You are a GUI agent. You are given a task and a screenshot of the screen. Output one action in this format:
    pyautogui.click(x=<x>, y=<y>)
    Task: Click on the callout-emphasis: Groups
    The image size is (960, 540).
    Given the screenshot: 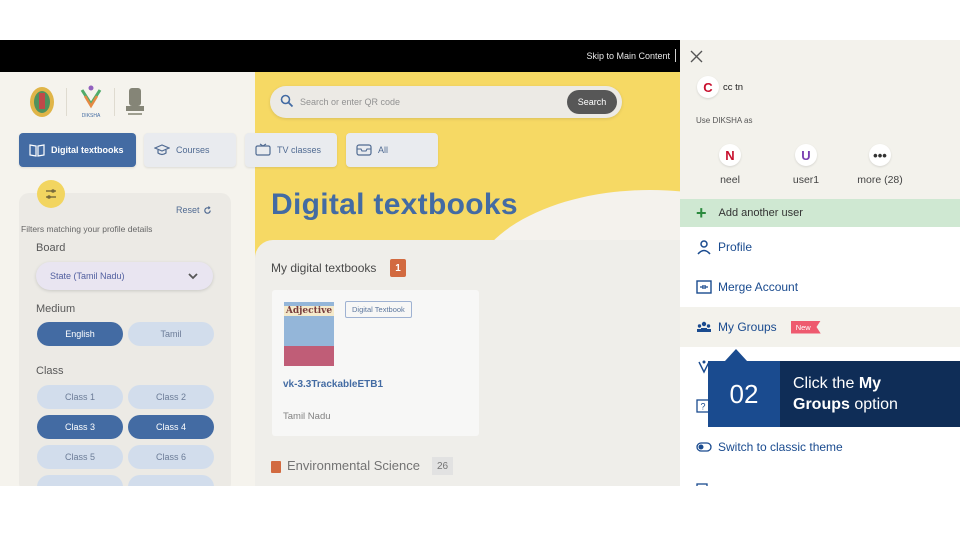 What is the action you would take?
    pyautogui.click(x=821, y=404)
    